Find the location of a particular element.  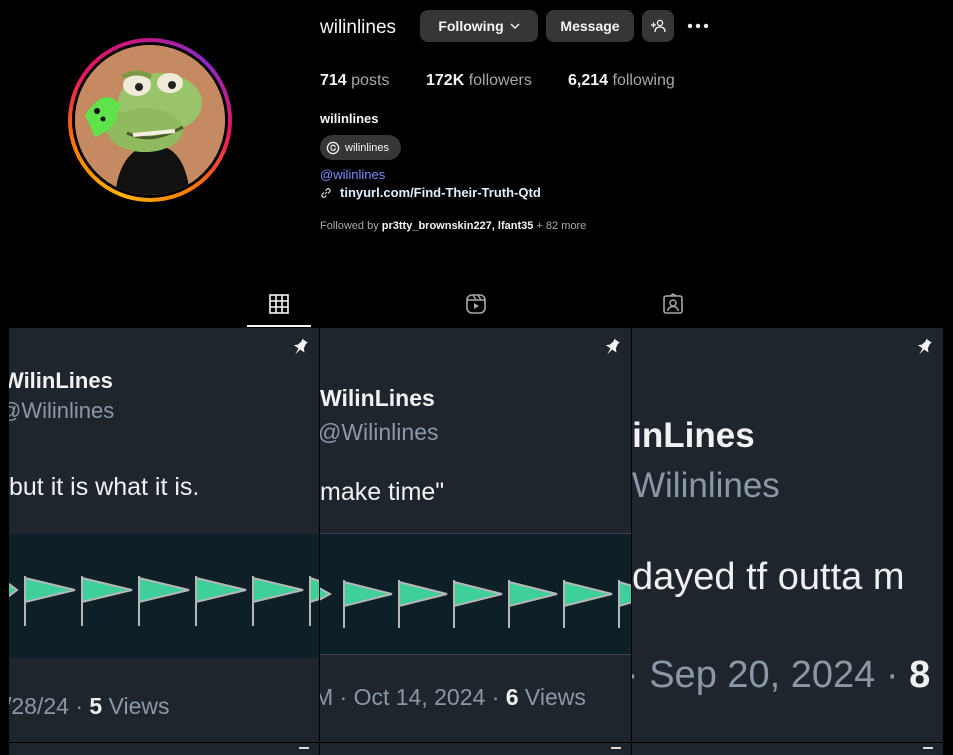

post-date: · Sep 20, 2024 · is located at coordinates (771, 675).